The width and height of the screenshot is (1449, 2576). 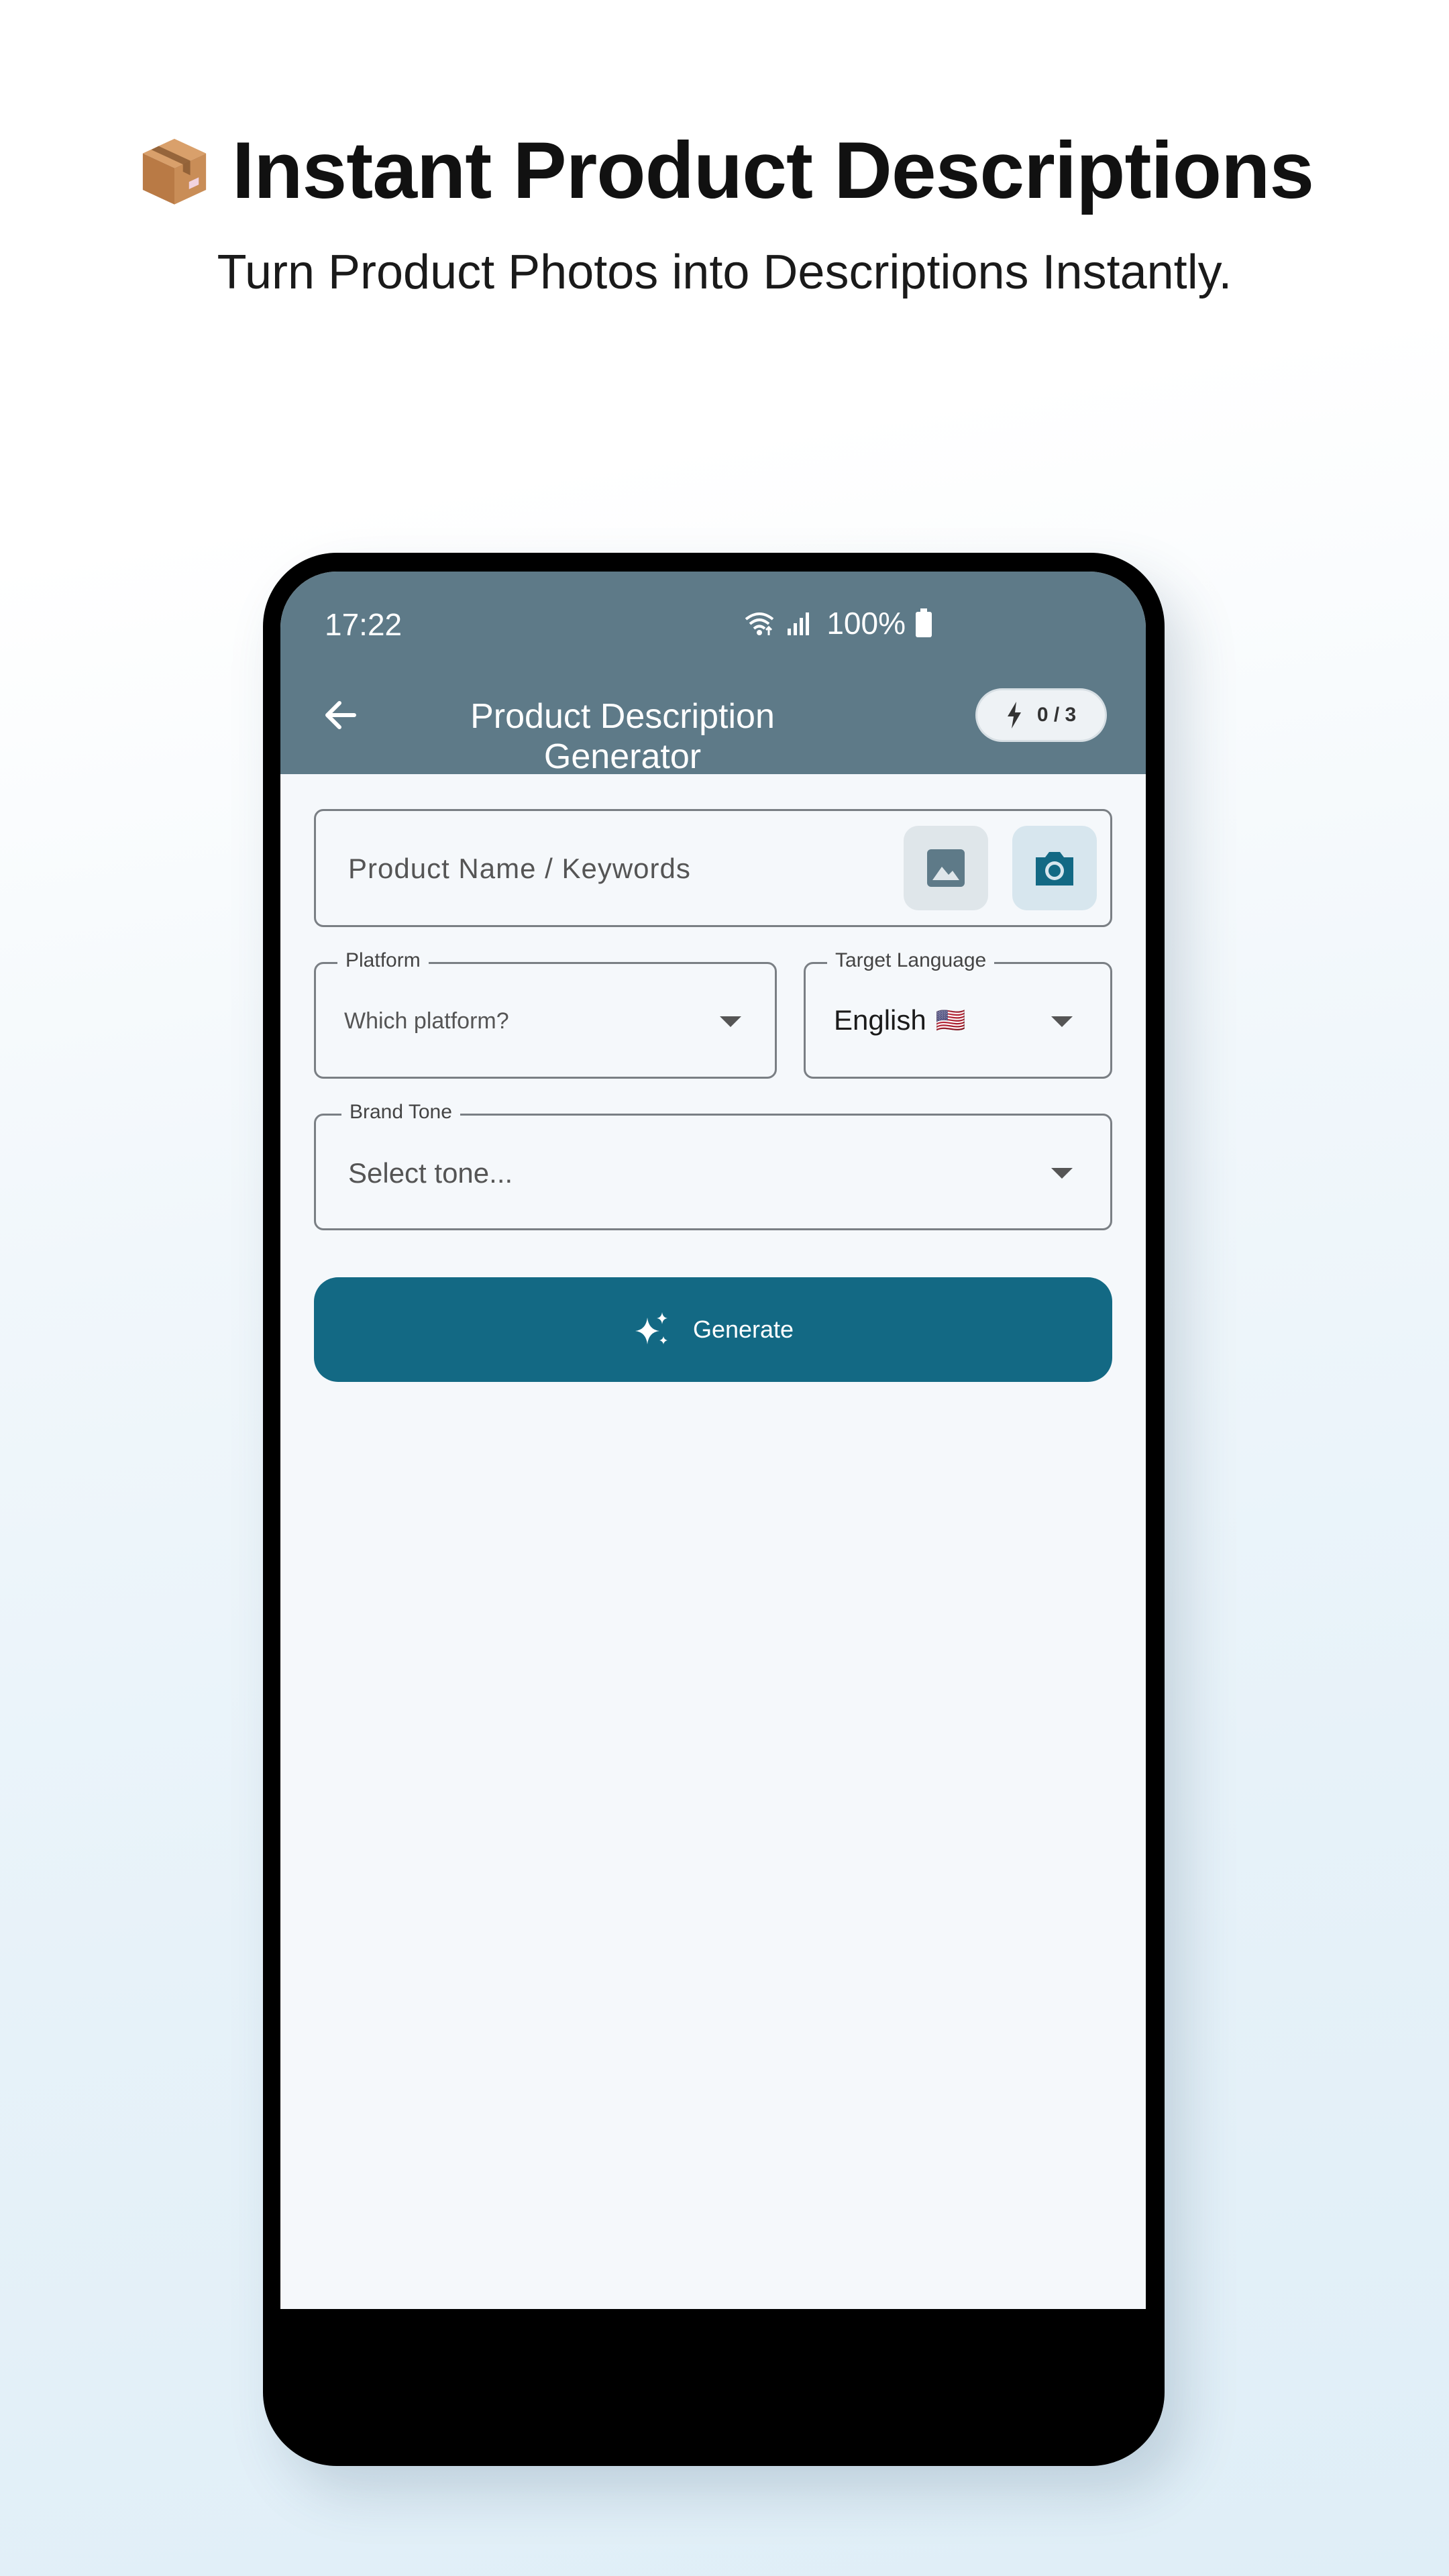 What do you see at coordinates (924, 622) in the screenshot?
I see `battery-icon` at bounding box center [924, 622].